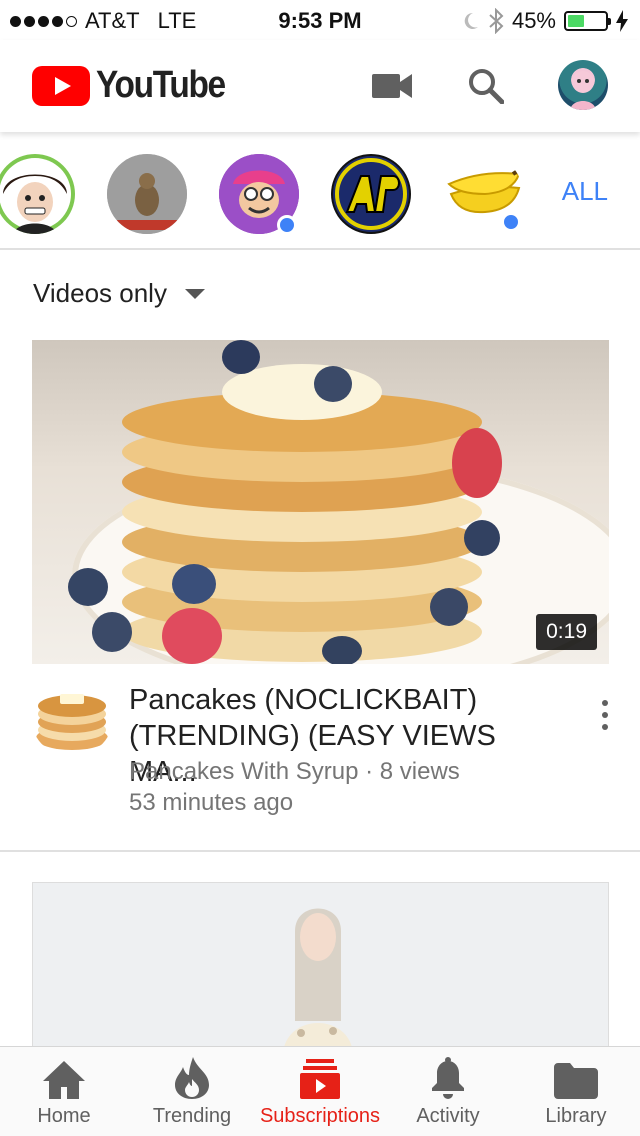 The image size is (640, 1136). Describe the element at coordinates (448, 1116) in the screenshot. I see `nav-label: Activity` at that location.